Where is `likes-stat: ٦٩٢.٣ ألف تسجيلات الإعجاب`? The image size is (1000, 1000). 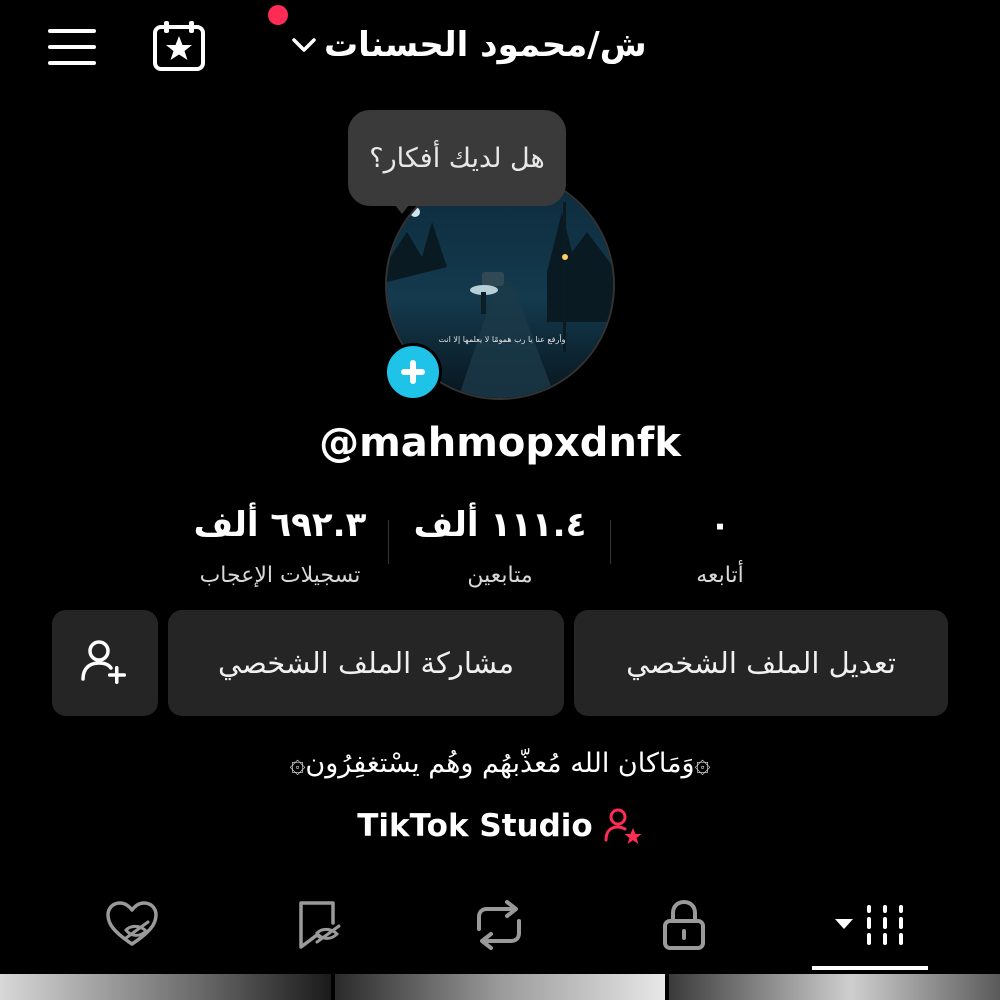 likes-stat: ٦٩٢.٣ ألف تسجيلات الإعجاب is located at coordinates (280, 546).